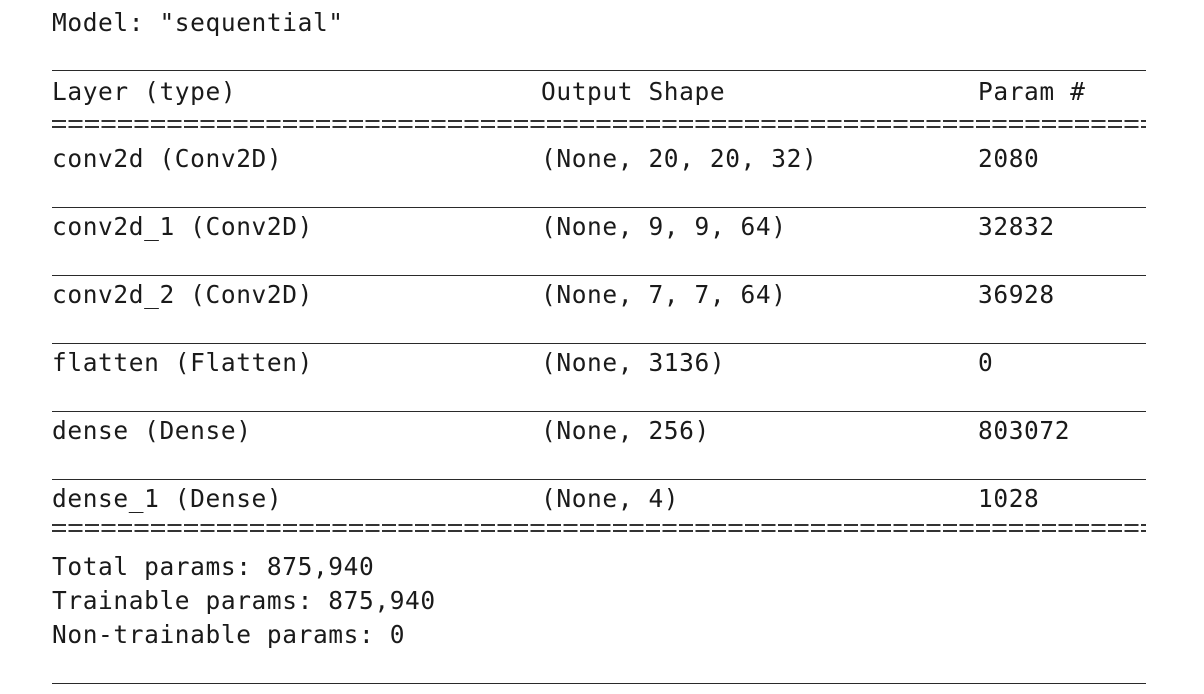 This screenshot has width=1204, height=694. What do you see at coordinates (198, 22) in the screenshot?
I see `model-title: Model: "sequential"` at bounding box center [198, 22].